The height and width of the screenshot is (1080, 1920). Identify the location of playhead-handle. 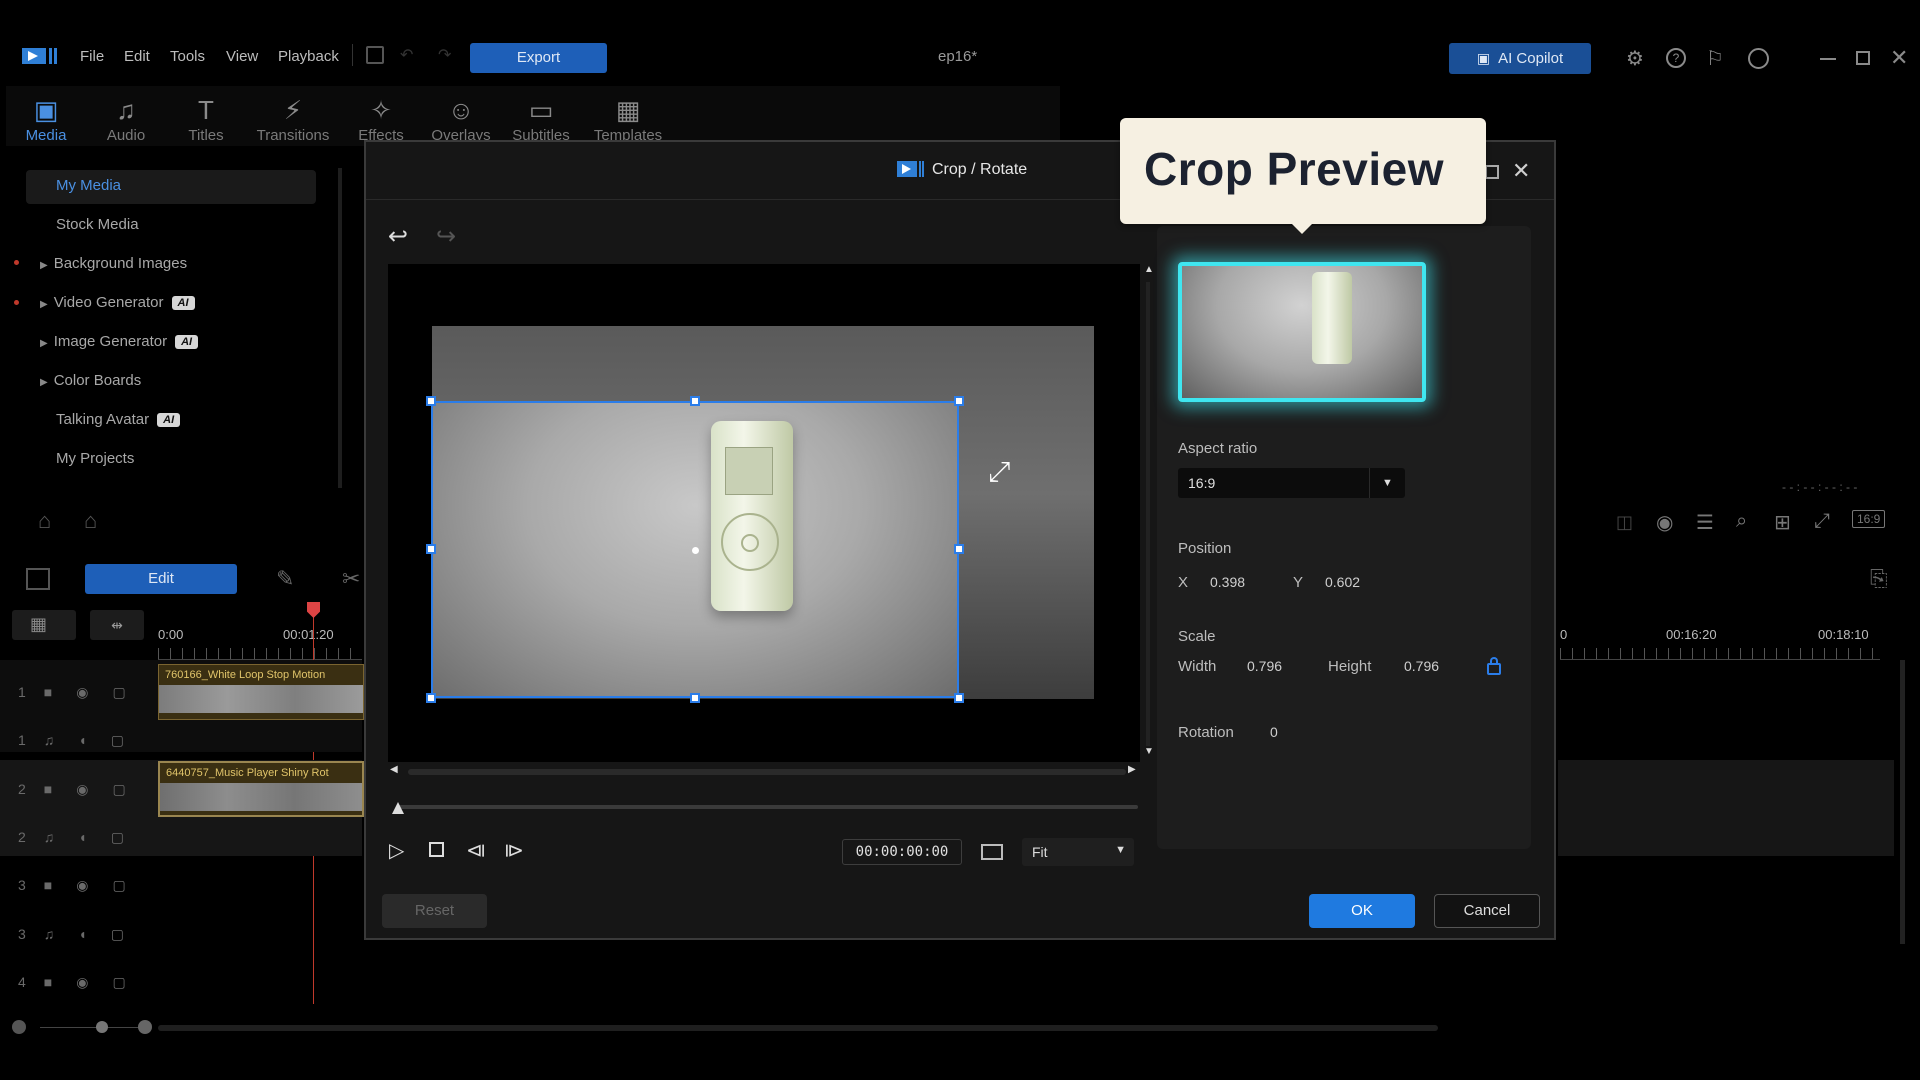
(313, 610).